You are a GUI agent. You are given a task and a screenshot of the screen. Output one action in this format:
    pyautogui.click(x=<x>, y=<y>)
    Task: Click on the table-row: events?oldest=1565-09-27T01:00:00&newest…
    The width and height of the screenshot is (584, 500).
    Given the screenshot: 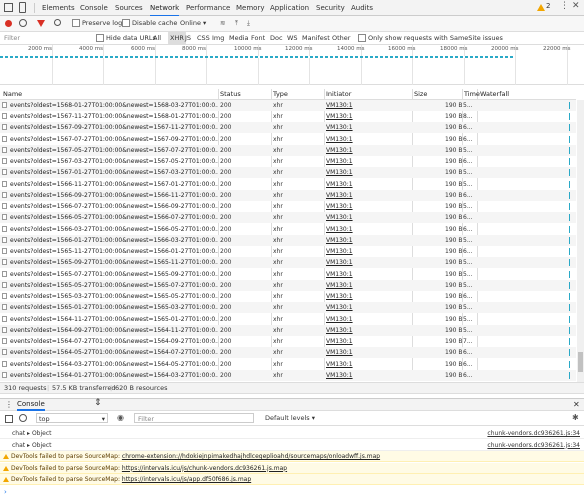 What is the action you would take?
    pyautogui.click(x=288, y=263)
    